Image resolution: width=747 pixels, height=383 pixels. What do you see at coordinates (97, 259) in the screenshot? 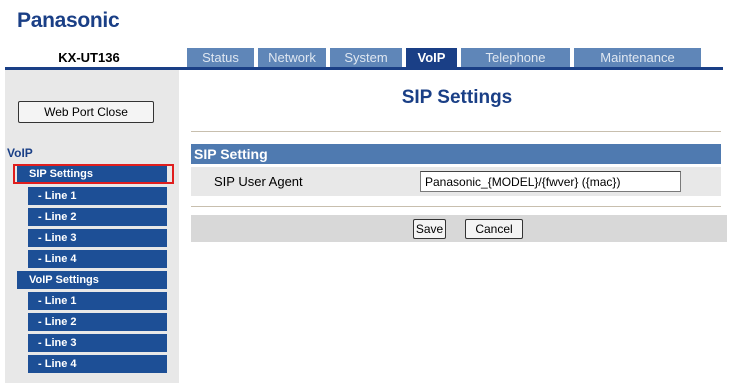
I see `sidebar-item-sip-line-4: - Line 4` at bounding box center [97, 259].